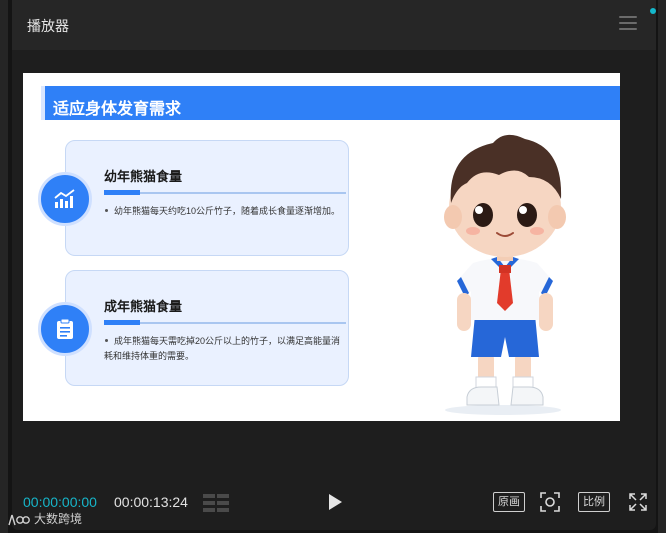 Image resolution: width=666 pixels, height=533 pixels. What do you see at coordinates (143, 306) in the screenshot?
I see `card-title: 成年熊猫食量` at bounding box center [143, 306].